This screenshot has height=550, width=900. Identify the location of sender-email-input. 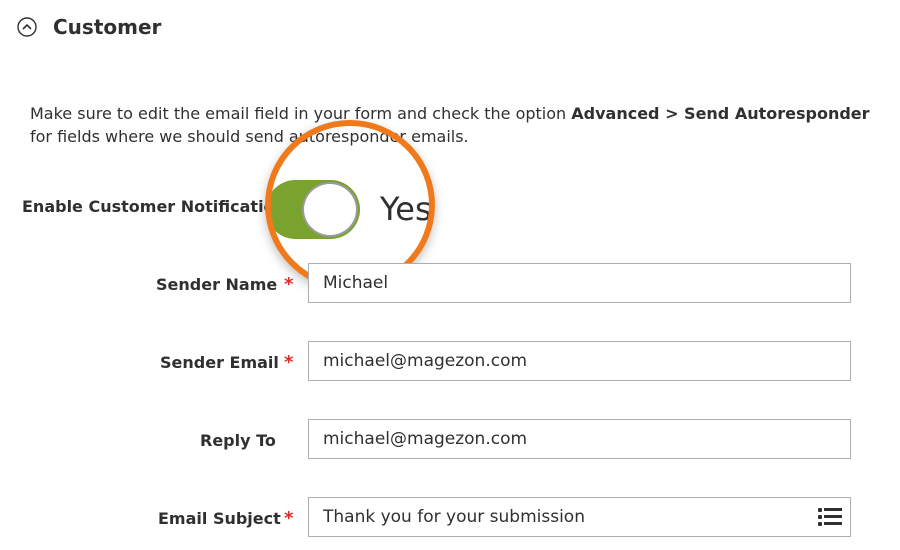
(579, 361).